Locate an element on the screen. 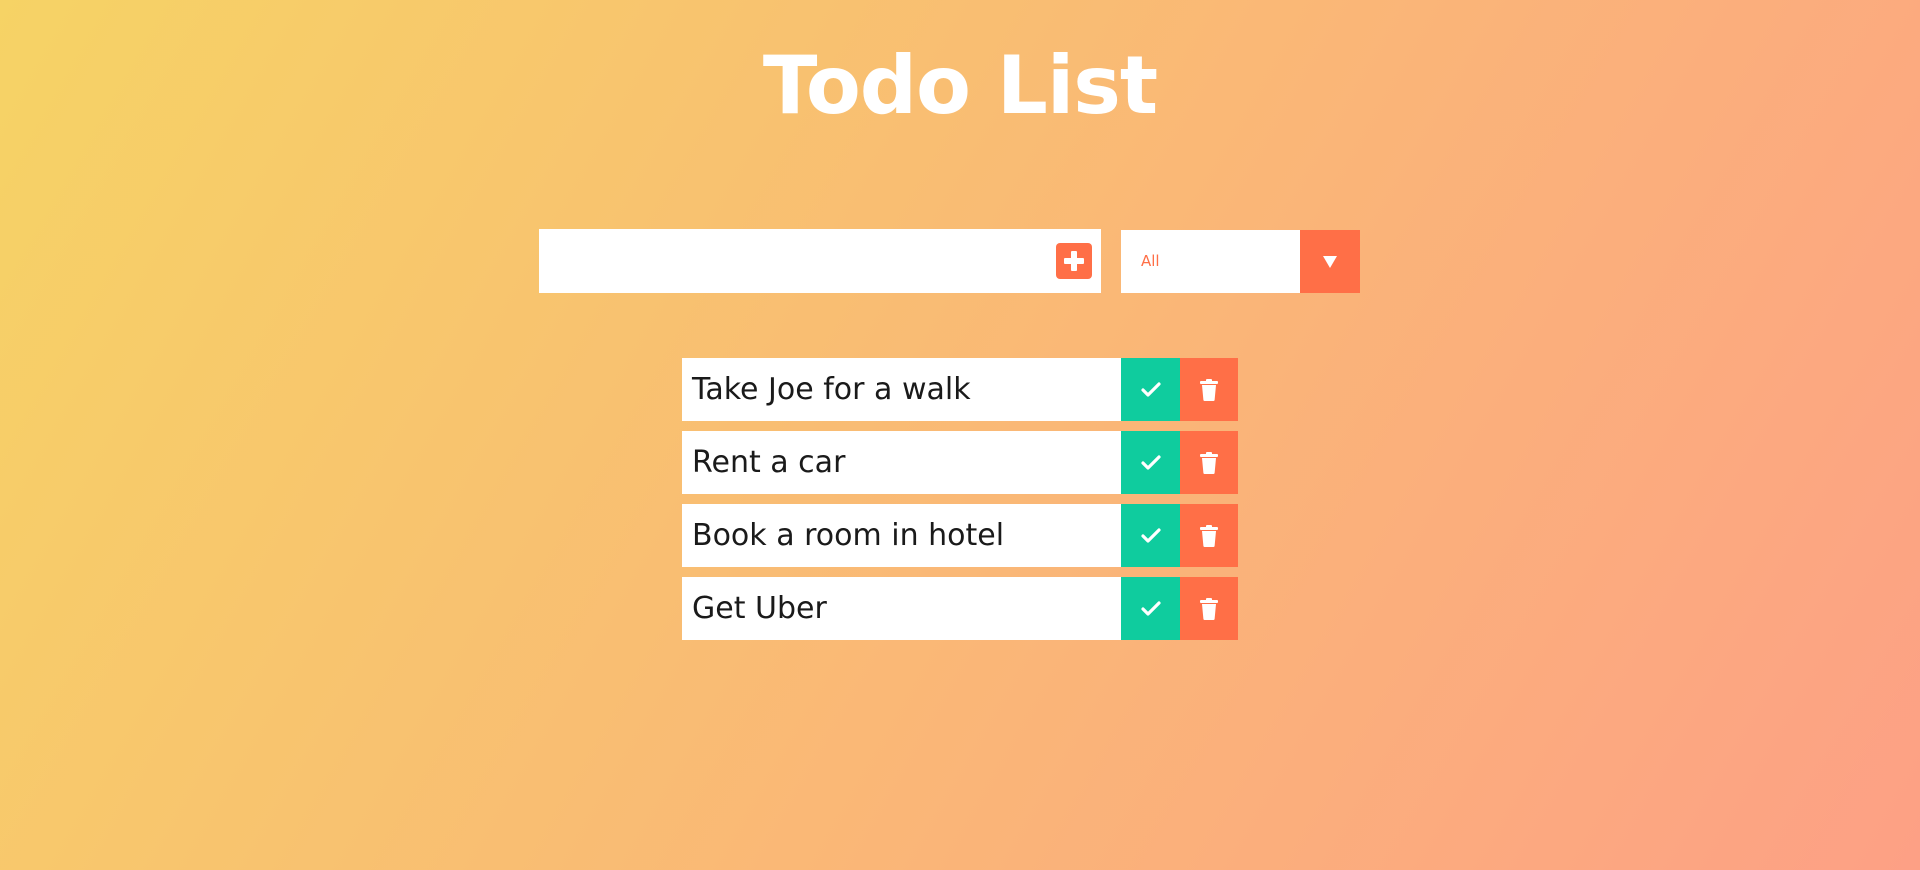 The width and height of the screenshot is (1920, 870). filter-dropdown-button is located at coordinates (1330, 261).